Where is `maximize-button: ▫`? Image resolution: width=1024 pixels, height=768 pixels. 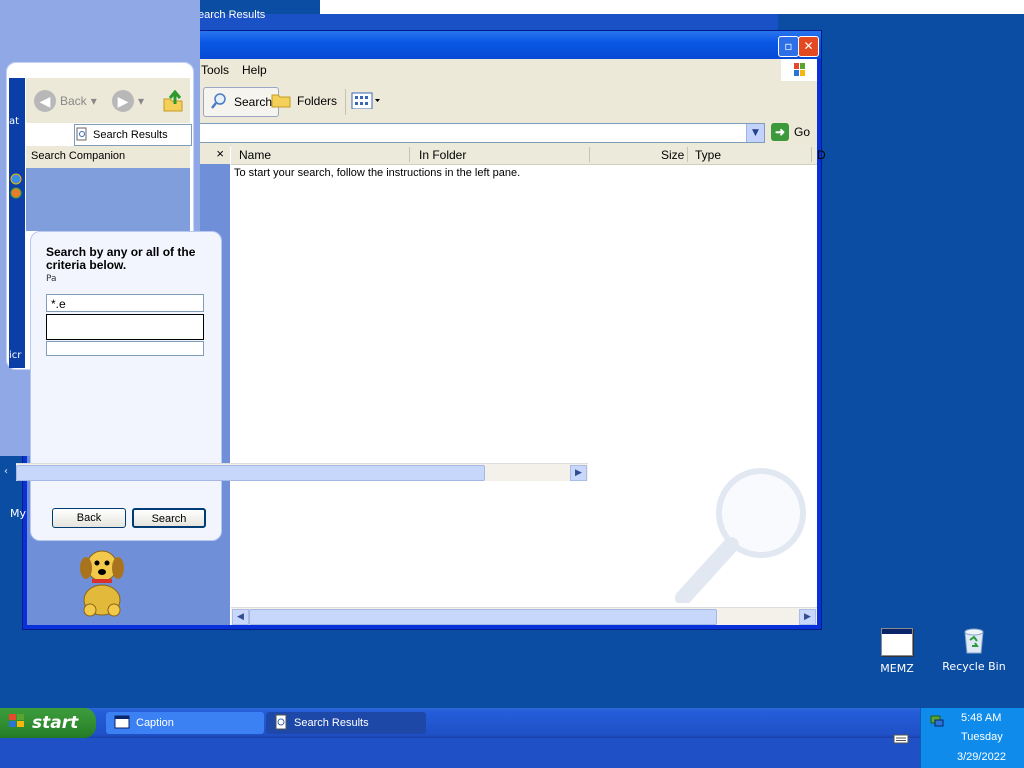 maximize-button: ▫ is located at coordinates (788, 46).